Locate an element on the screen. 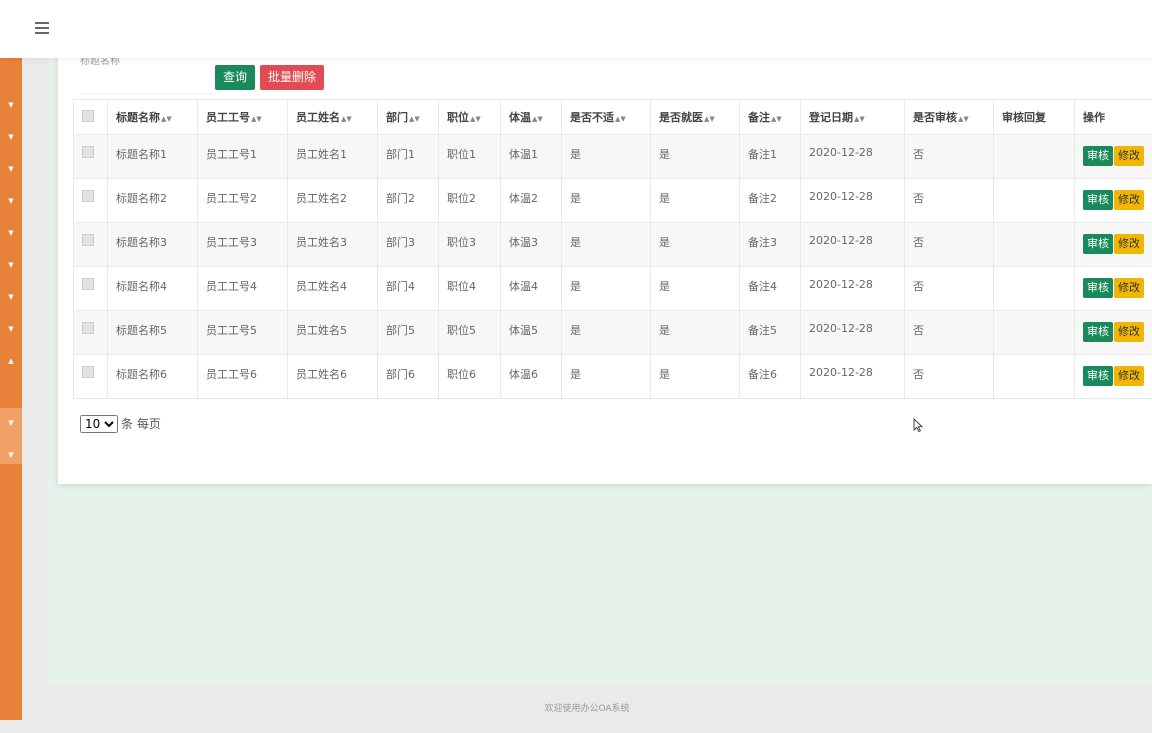  column-header: 员工姓名▲▼ is located at coordinates (333, 117).